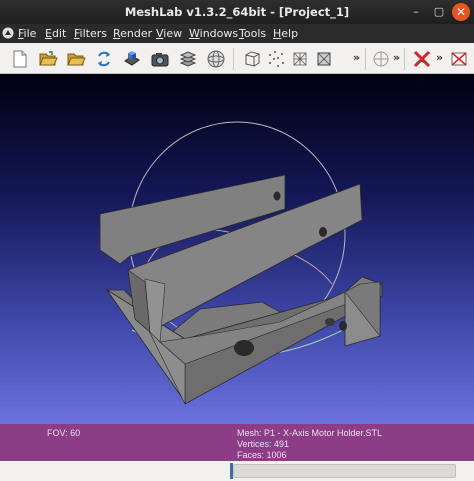  I want to click on close-button: ✕, so click(461, 12).